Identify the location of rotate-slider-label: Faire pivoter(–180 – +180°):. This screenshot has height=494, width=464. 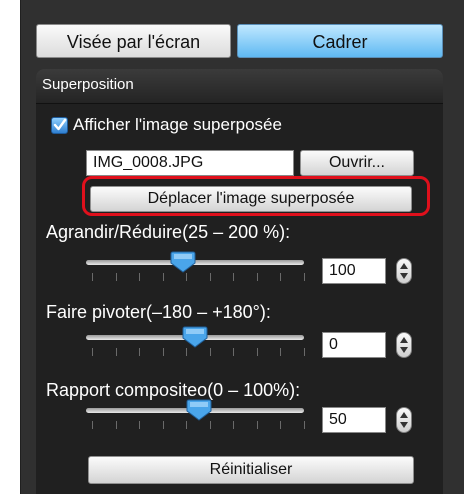
(158, 312).